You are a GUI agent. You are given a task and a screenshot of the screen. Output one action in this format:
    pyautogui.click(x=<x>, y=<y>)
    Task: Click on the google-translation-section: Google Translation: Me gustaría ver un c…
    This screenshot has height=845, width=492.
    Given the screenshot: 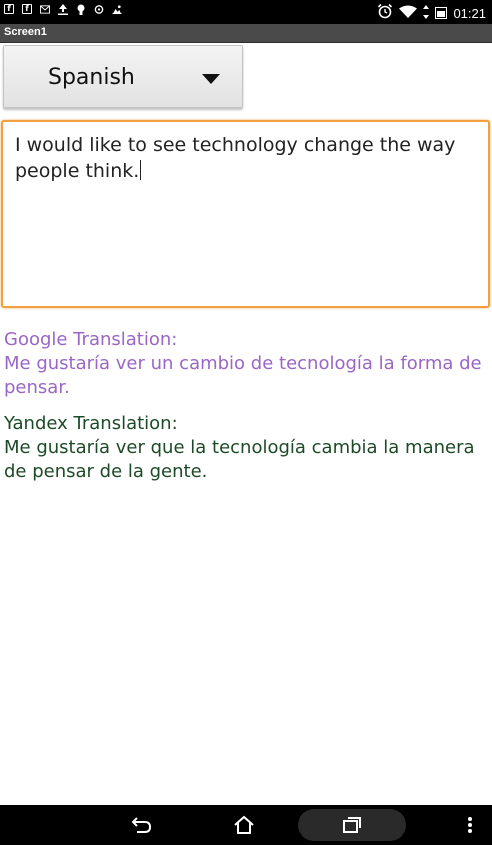 What is the action you would take?
    pyautogui.click(x=246, y=364)
    